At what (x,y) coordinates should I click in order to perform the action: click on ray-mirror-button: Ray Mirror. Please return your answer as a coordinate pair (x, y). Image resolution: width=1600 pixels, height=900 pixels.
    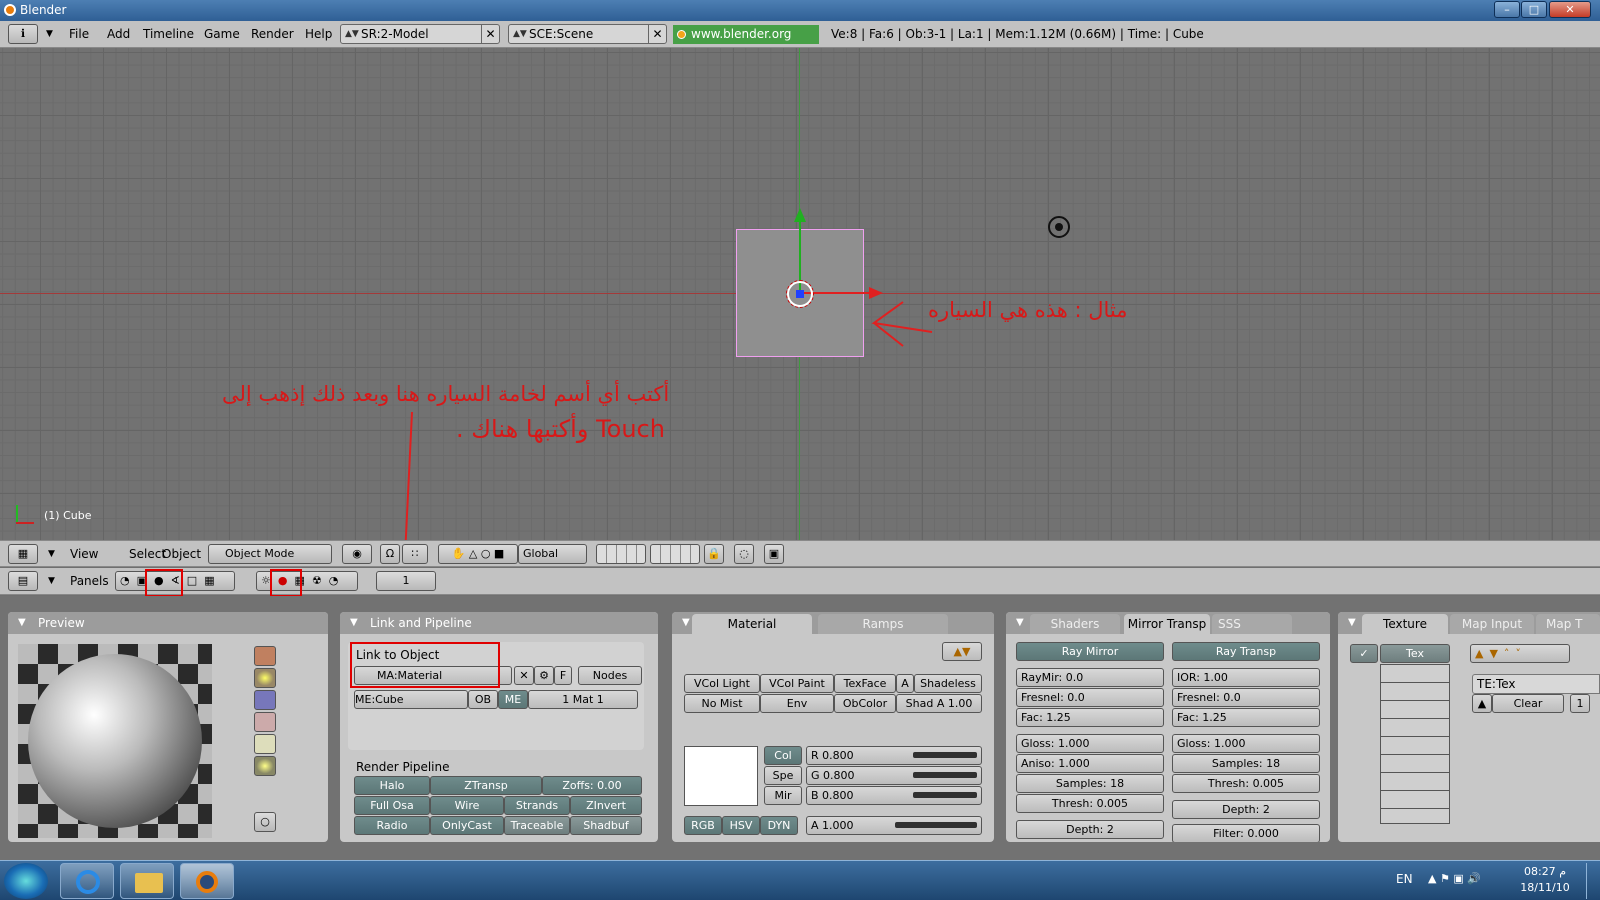
    Looking at the image, I should click on (1090, 651).